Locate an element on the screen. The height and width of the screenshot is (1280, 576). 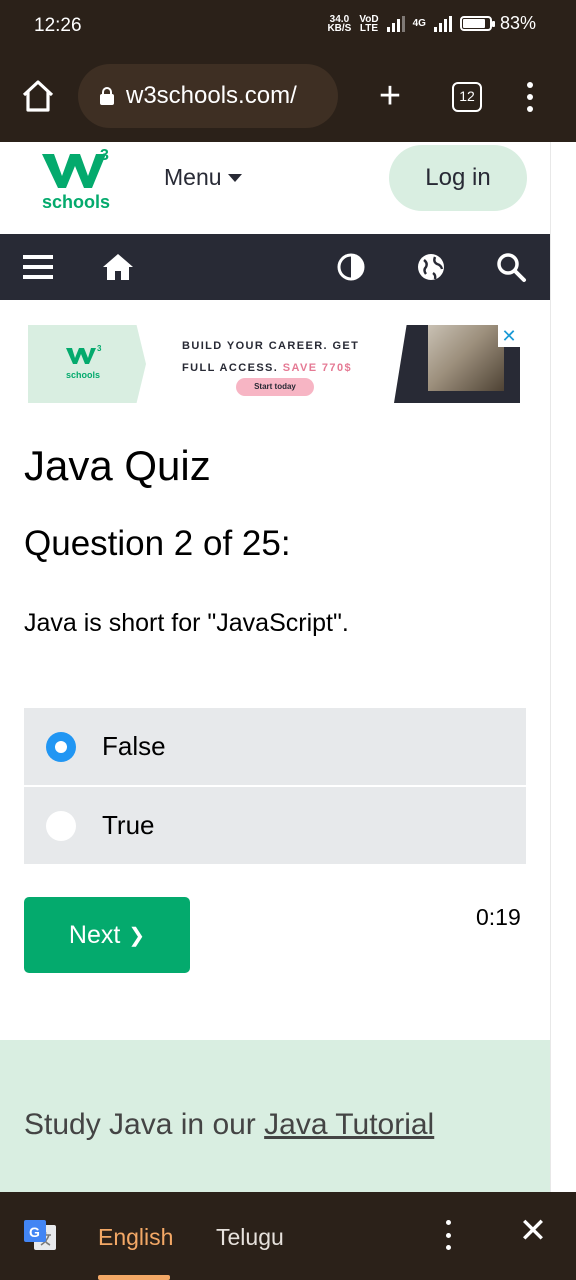
study-banner: Study Java in our Java Tutorial is located at coordinates (276, 1116).